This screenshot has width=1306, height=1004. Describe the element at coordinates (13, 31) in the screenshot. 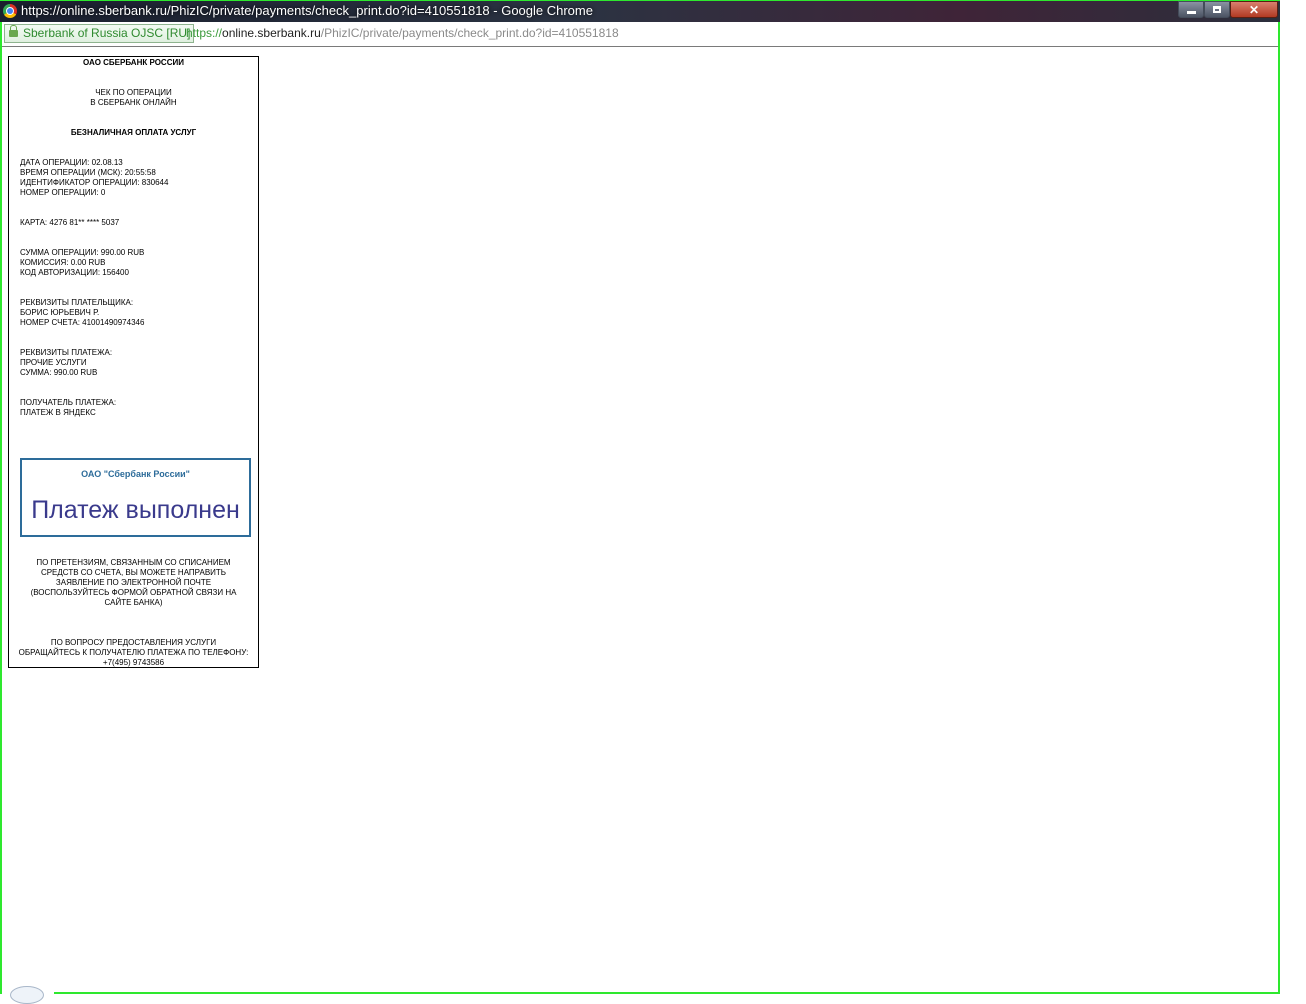

I see `lock-icon` at that location.